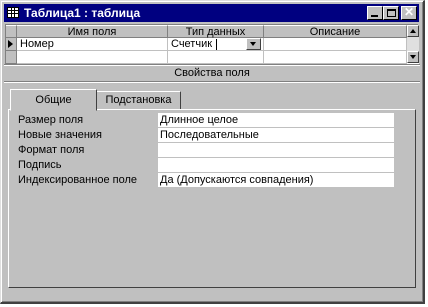 The width and height of the screenshot is (428, 307). I want to click on row-selector-empty, so click(11, 57).